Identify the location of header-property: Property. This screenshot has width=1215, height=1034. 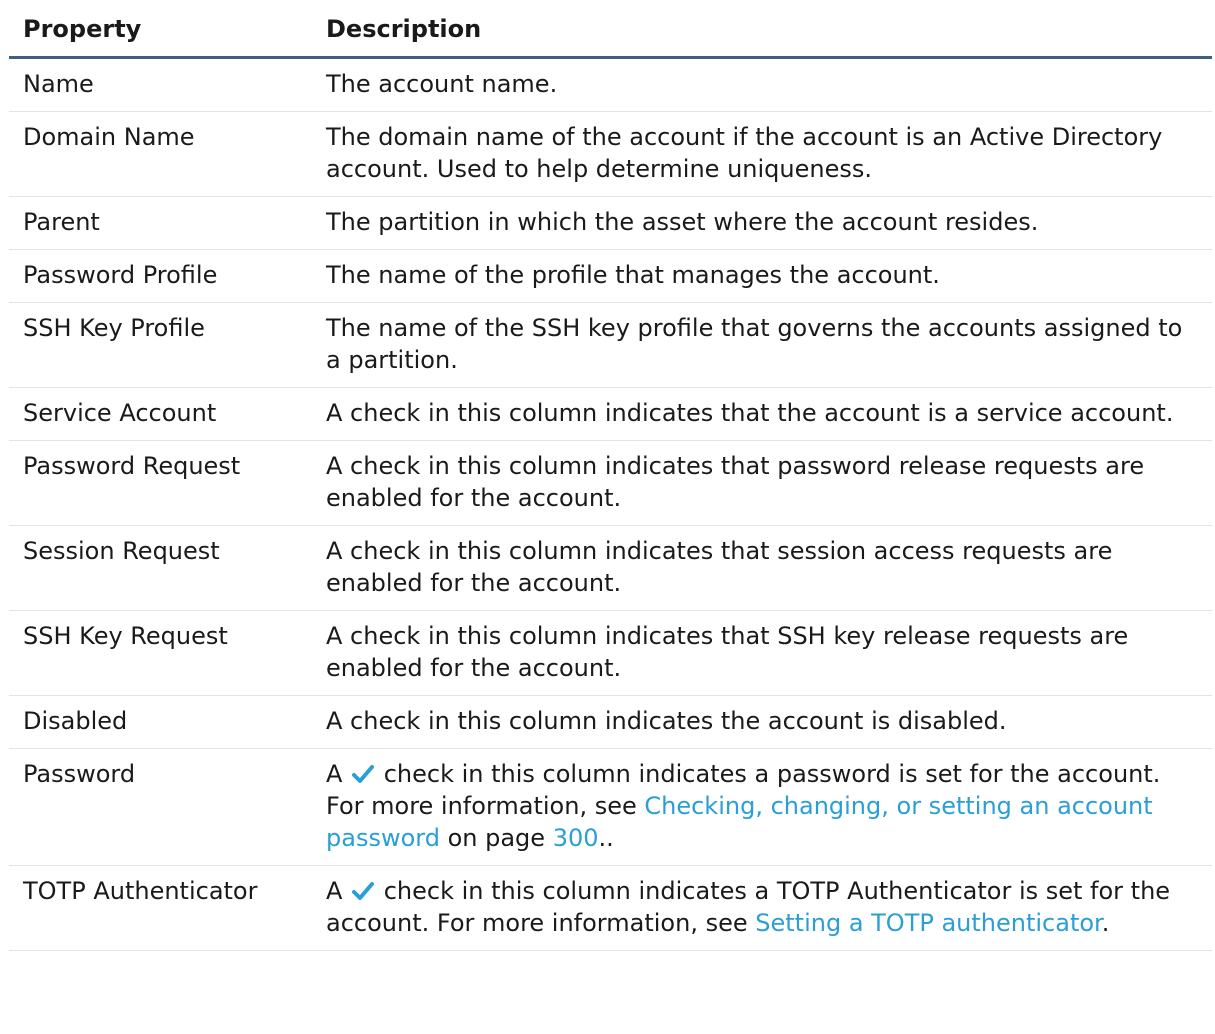
(160, 29).